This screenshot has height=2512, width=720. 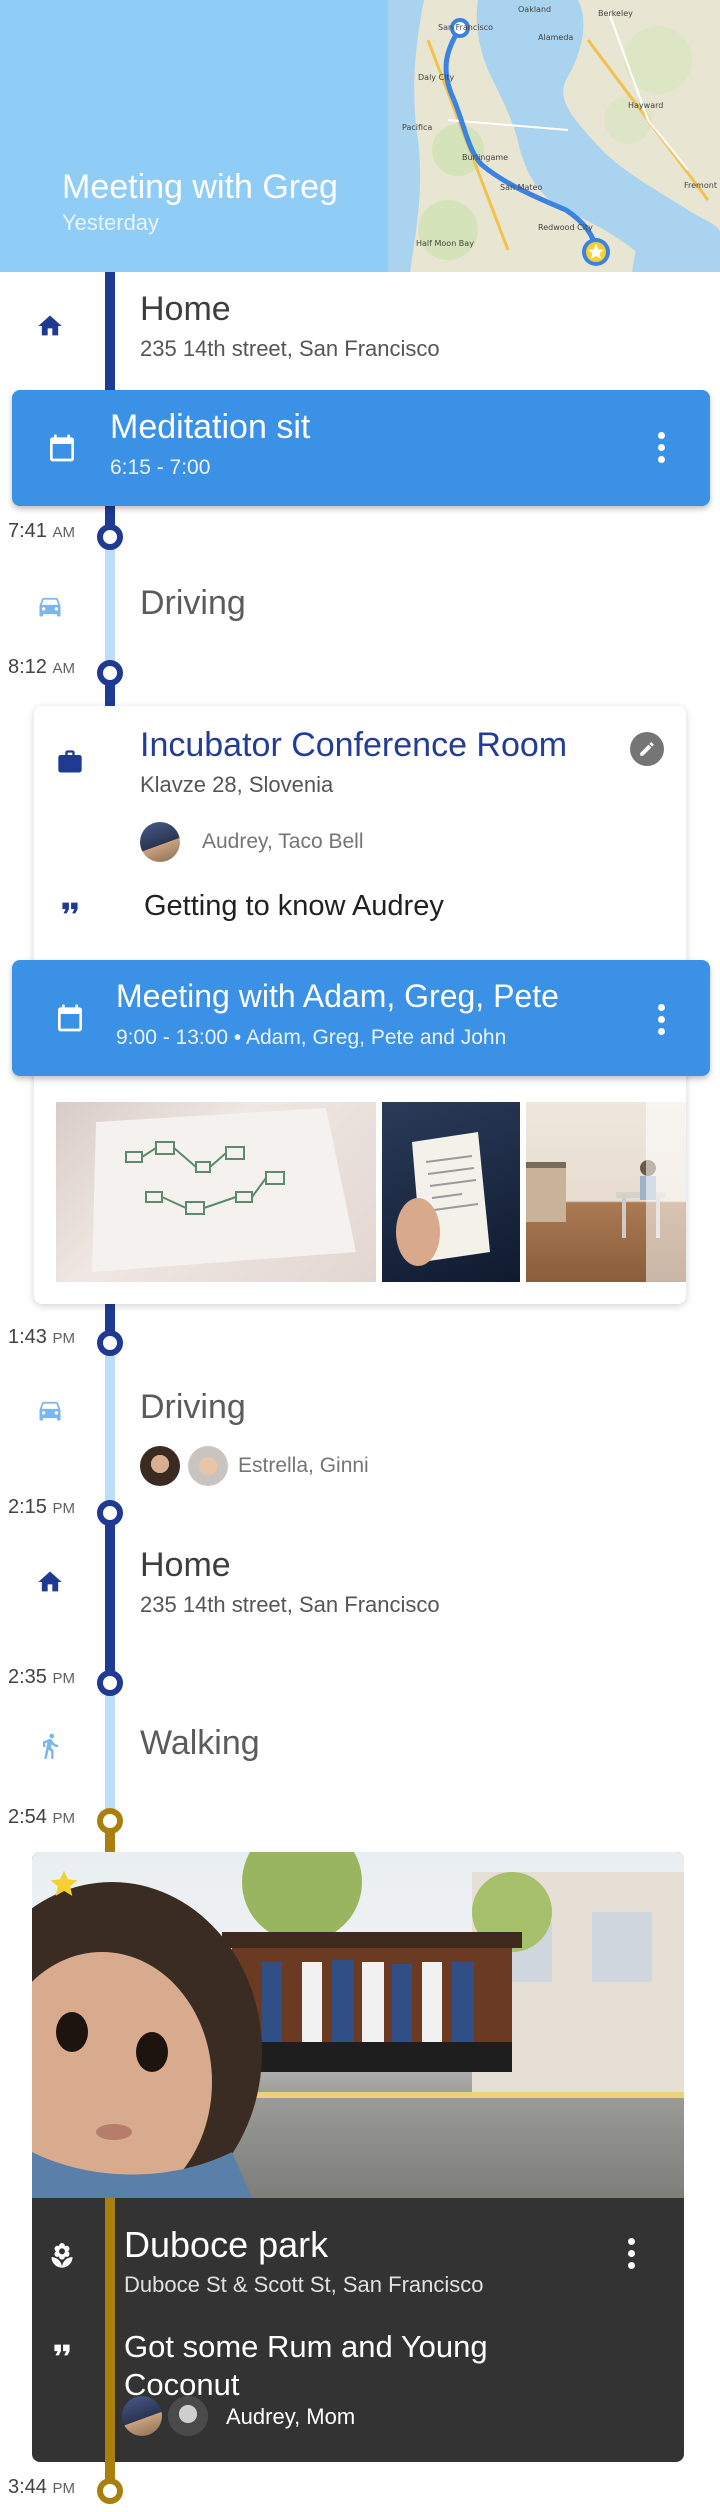 What do you see at coordinates (294, 906) in the screenshot?
I see `visit-note: Getting to know Audrey` at bounding box center [294, 906].